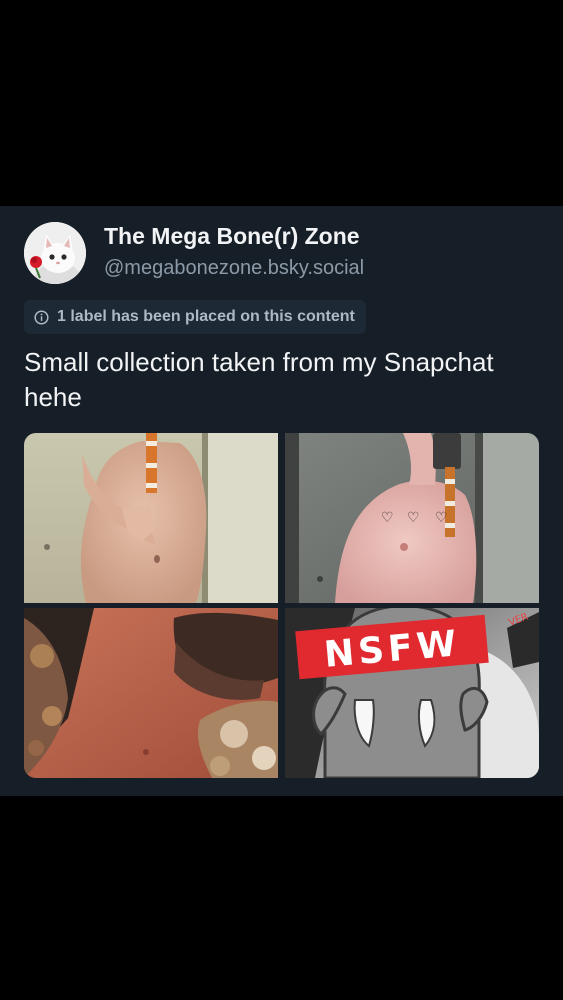 The width and height of the screenshot is (563, 1000). I want to click on heart-glyph-2: ♡, so click(413, 518).